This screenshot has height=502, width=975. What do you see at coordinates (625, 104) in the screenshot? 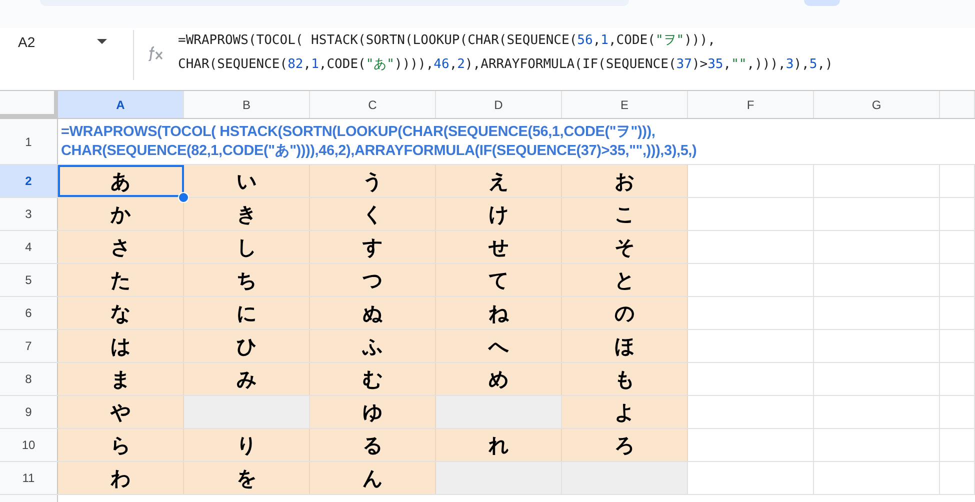
I see `column-header: E` at bounding box center [625, 104].